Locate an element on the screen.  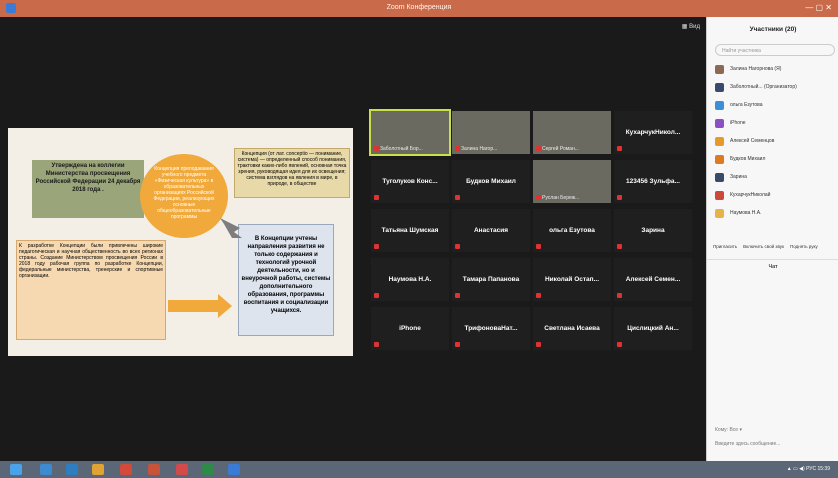
unmute-button: Включить свой звук is located at coordinates (763, 246).